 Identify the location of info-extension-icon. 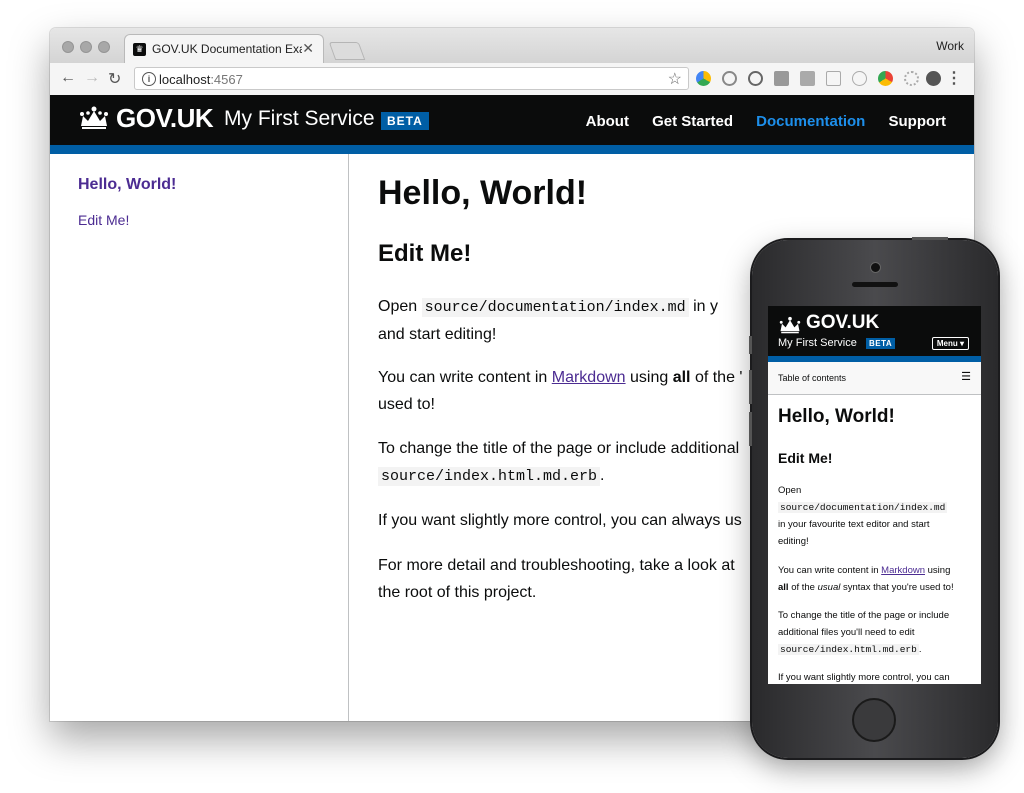
(755, 78).